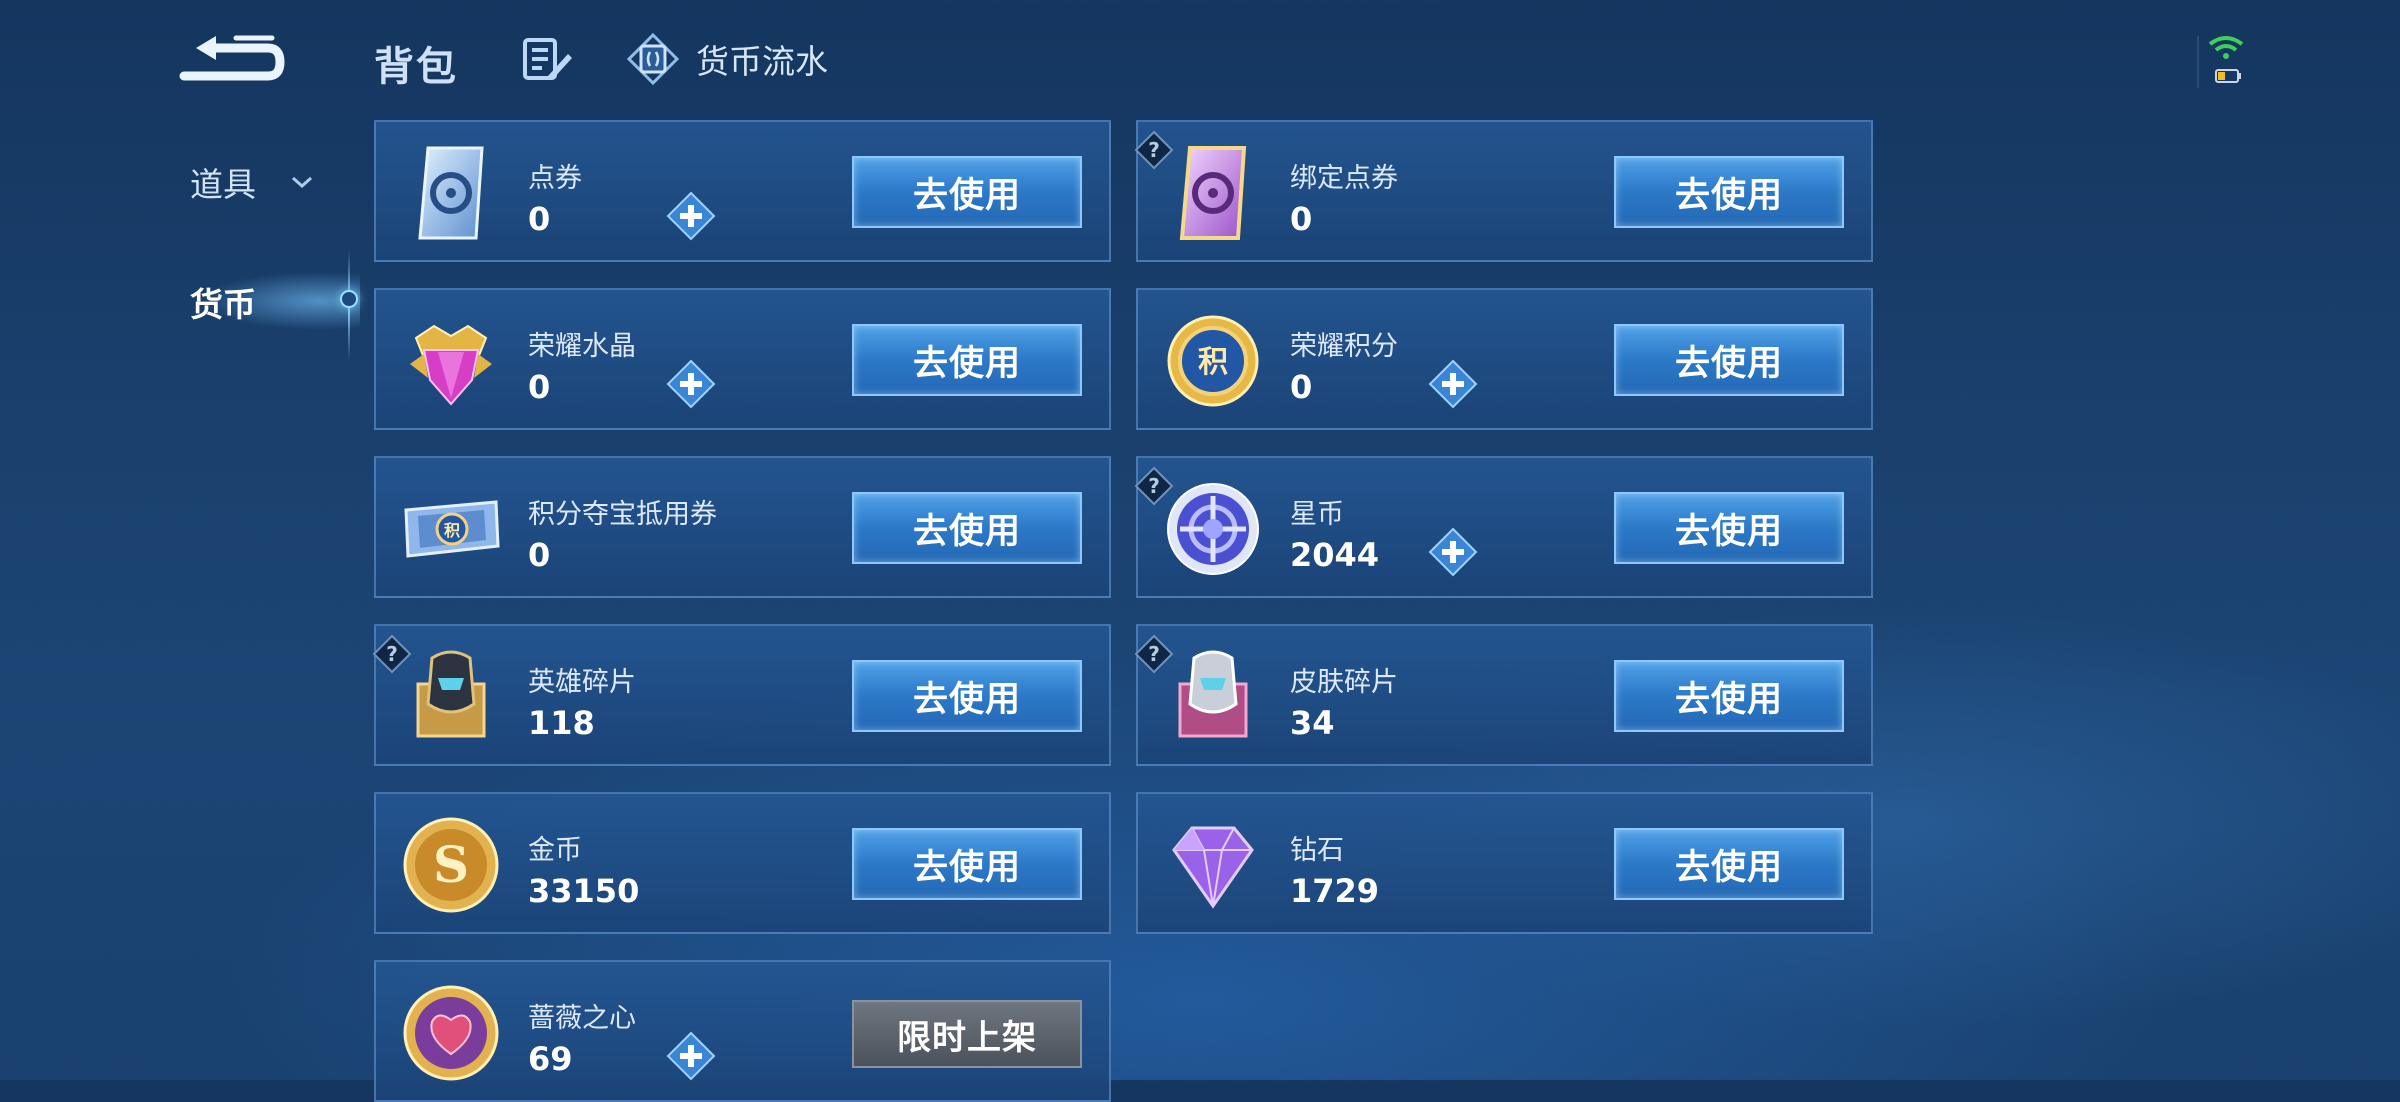 The image size is (2400, 1102). What do you see at coordinates (691, 384) in the screenshot?
I see `add-glory-crystal-plus-icon` at bounding box center [691, 384].